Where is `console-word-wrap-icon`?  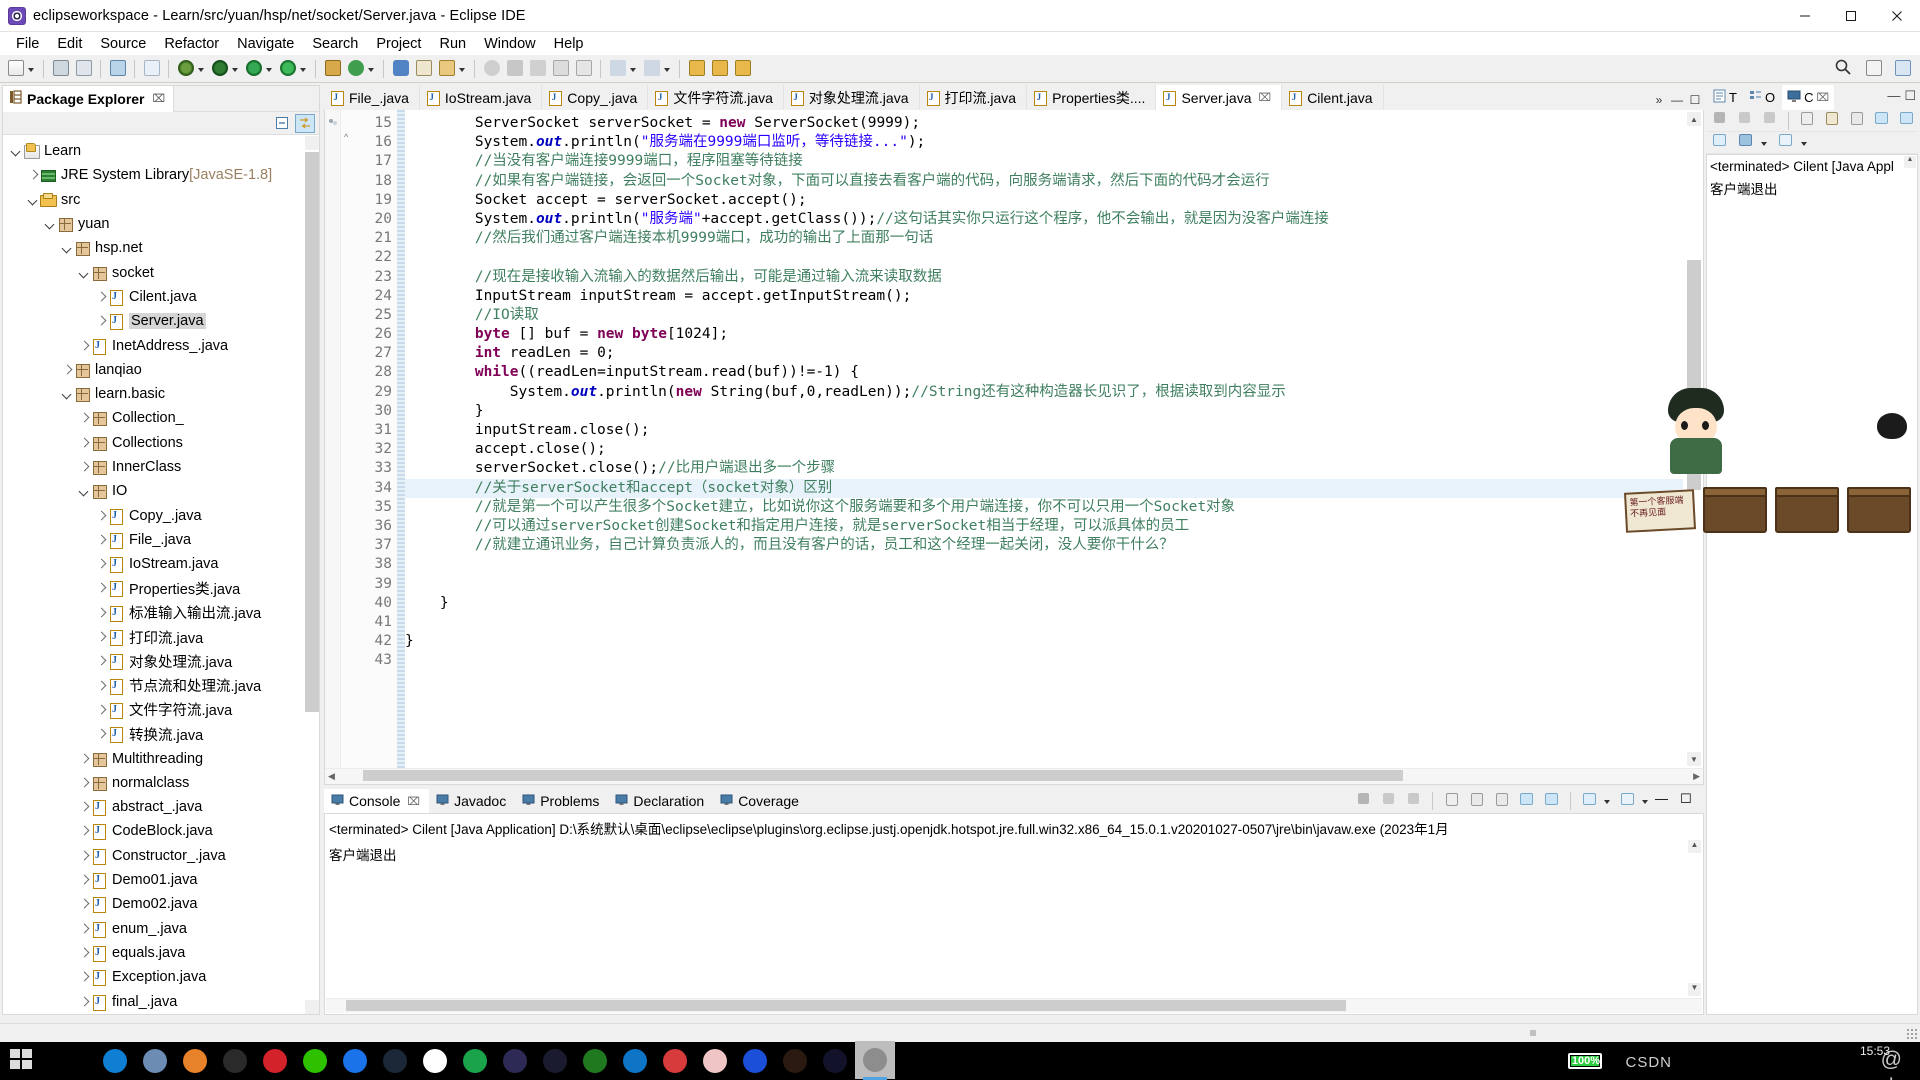 console-word-wrap-icon is located at coordinates (1501, 801).